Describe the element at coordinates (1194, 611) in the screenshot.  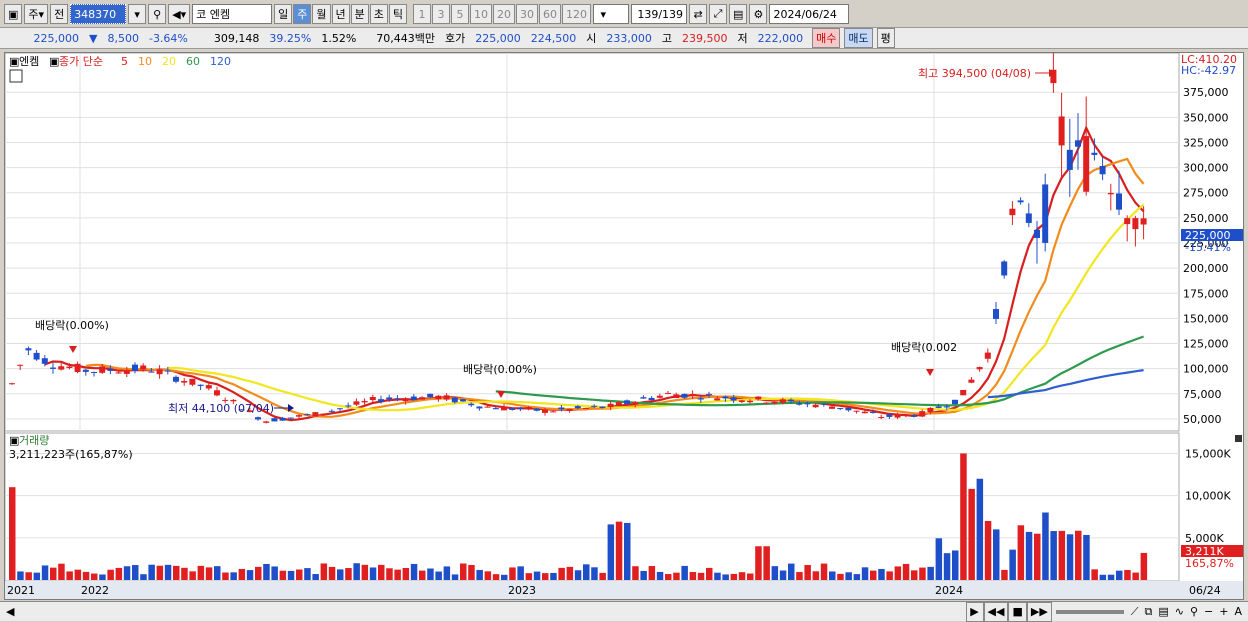
I see `magnifier-icon: ⚲` at that location.